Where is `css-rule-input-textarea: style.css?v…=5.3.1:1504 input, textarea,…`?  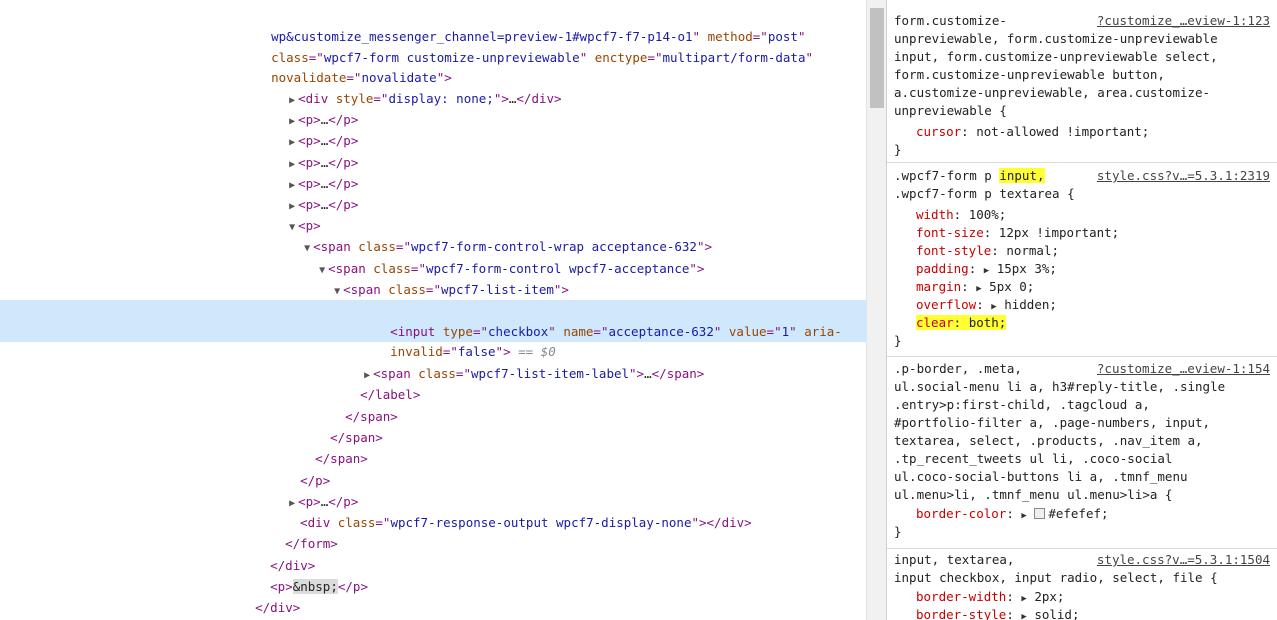 css-rule-input-textarea: style.css?v…=5.3.1:1504 input, textarea,… is located at coordinates (1082, 584).